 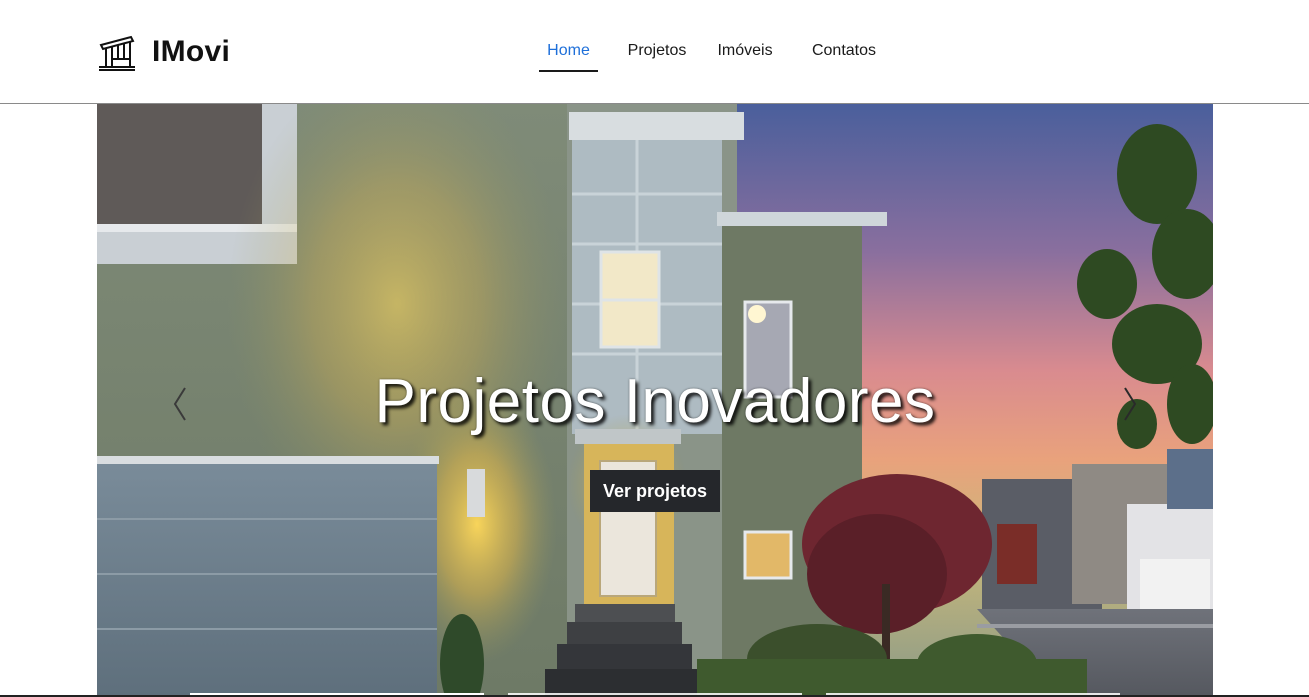 I want to click on brand-logo: IMovi, so click(x=163, y=52).